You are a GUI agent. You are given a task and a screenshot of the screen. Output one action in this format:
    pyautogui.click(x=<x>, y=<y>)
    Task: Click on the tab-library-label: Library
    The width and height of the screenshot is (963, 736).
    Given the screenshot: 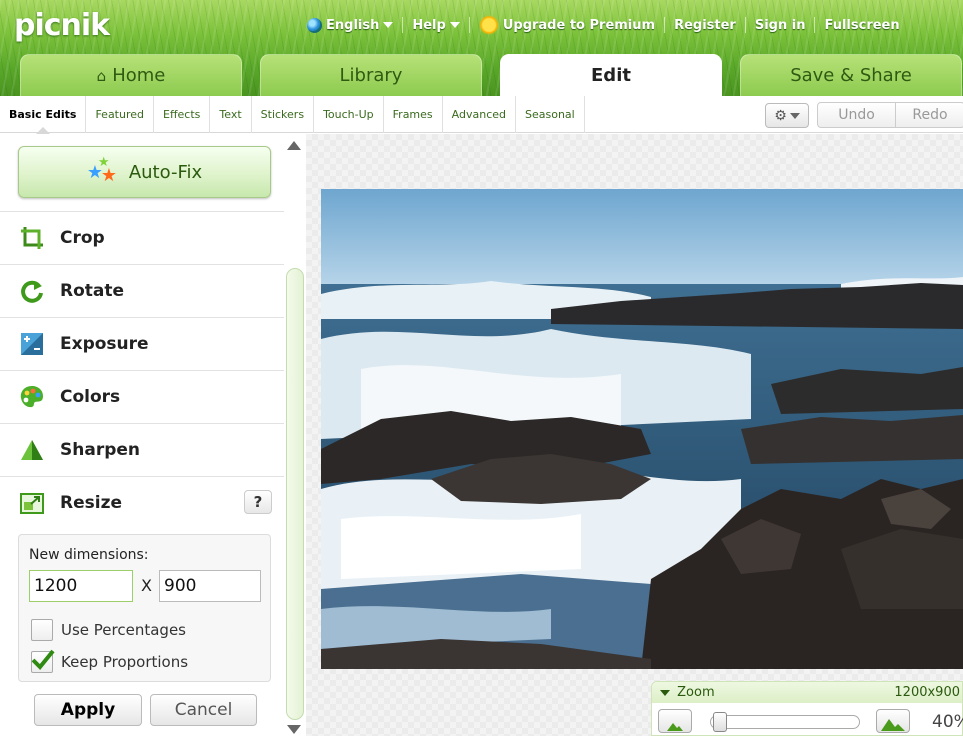 What is the action you would take?
    pyautogui.click(x=371, y=75)
    